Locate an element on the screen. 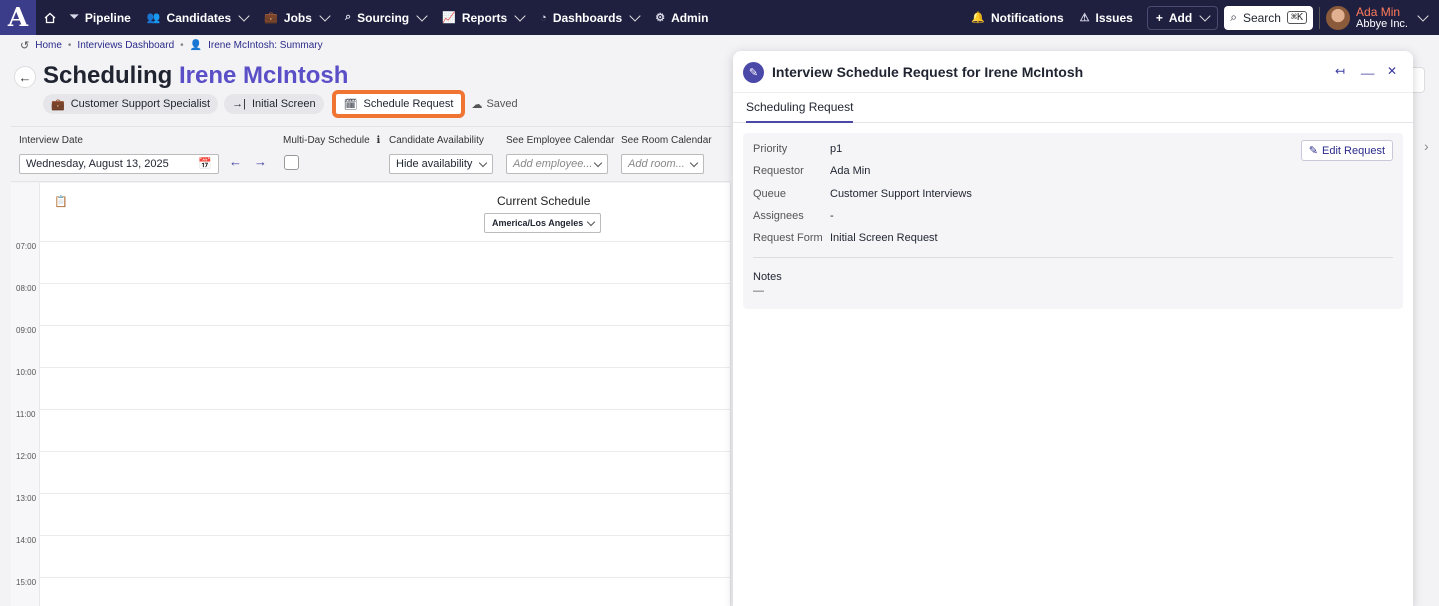 The image size is (1439, 606). chevron-right-icon: › is located at coordinates (1426, 146).